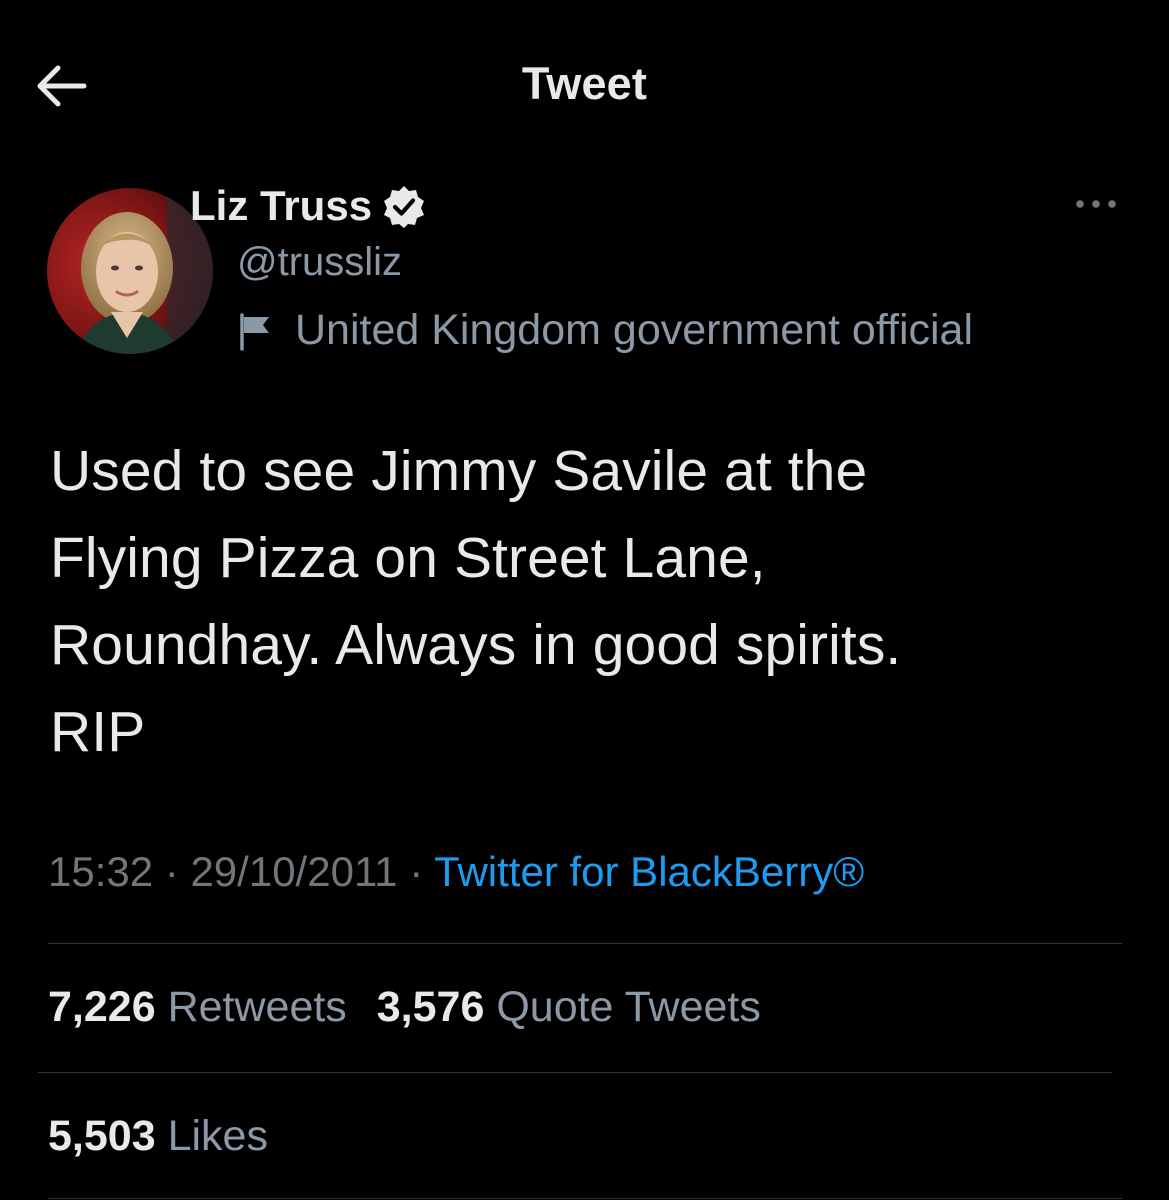 This screenshot has width=1169, height=1200. What do you see at coordinates (319, 262) in the screenshot?
I see `author-handle: @trussliz` at bounding box center [319, 262].